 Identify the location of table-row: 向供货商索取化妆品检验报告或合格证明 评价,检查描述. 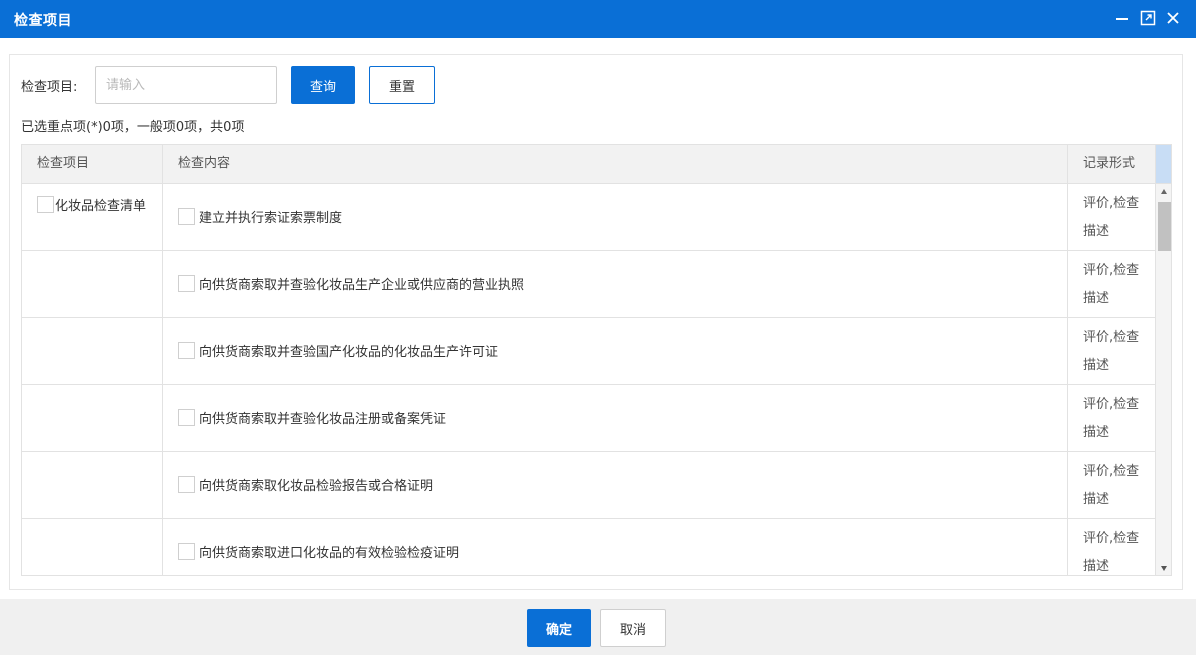
(589, 485).